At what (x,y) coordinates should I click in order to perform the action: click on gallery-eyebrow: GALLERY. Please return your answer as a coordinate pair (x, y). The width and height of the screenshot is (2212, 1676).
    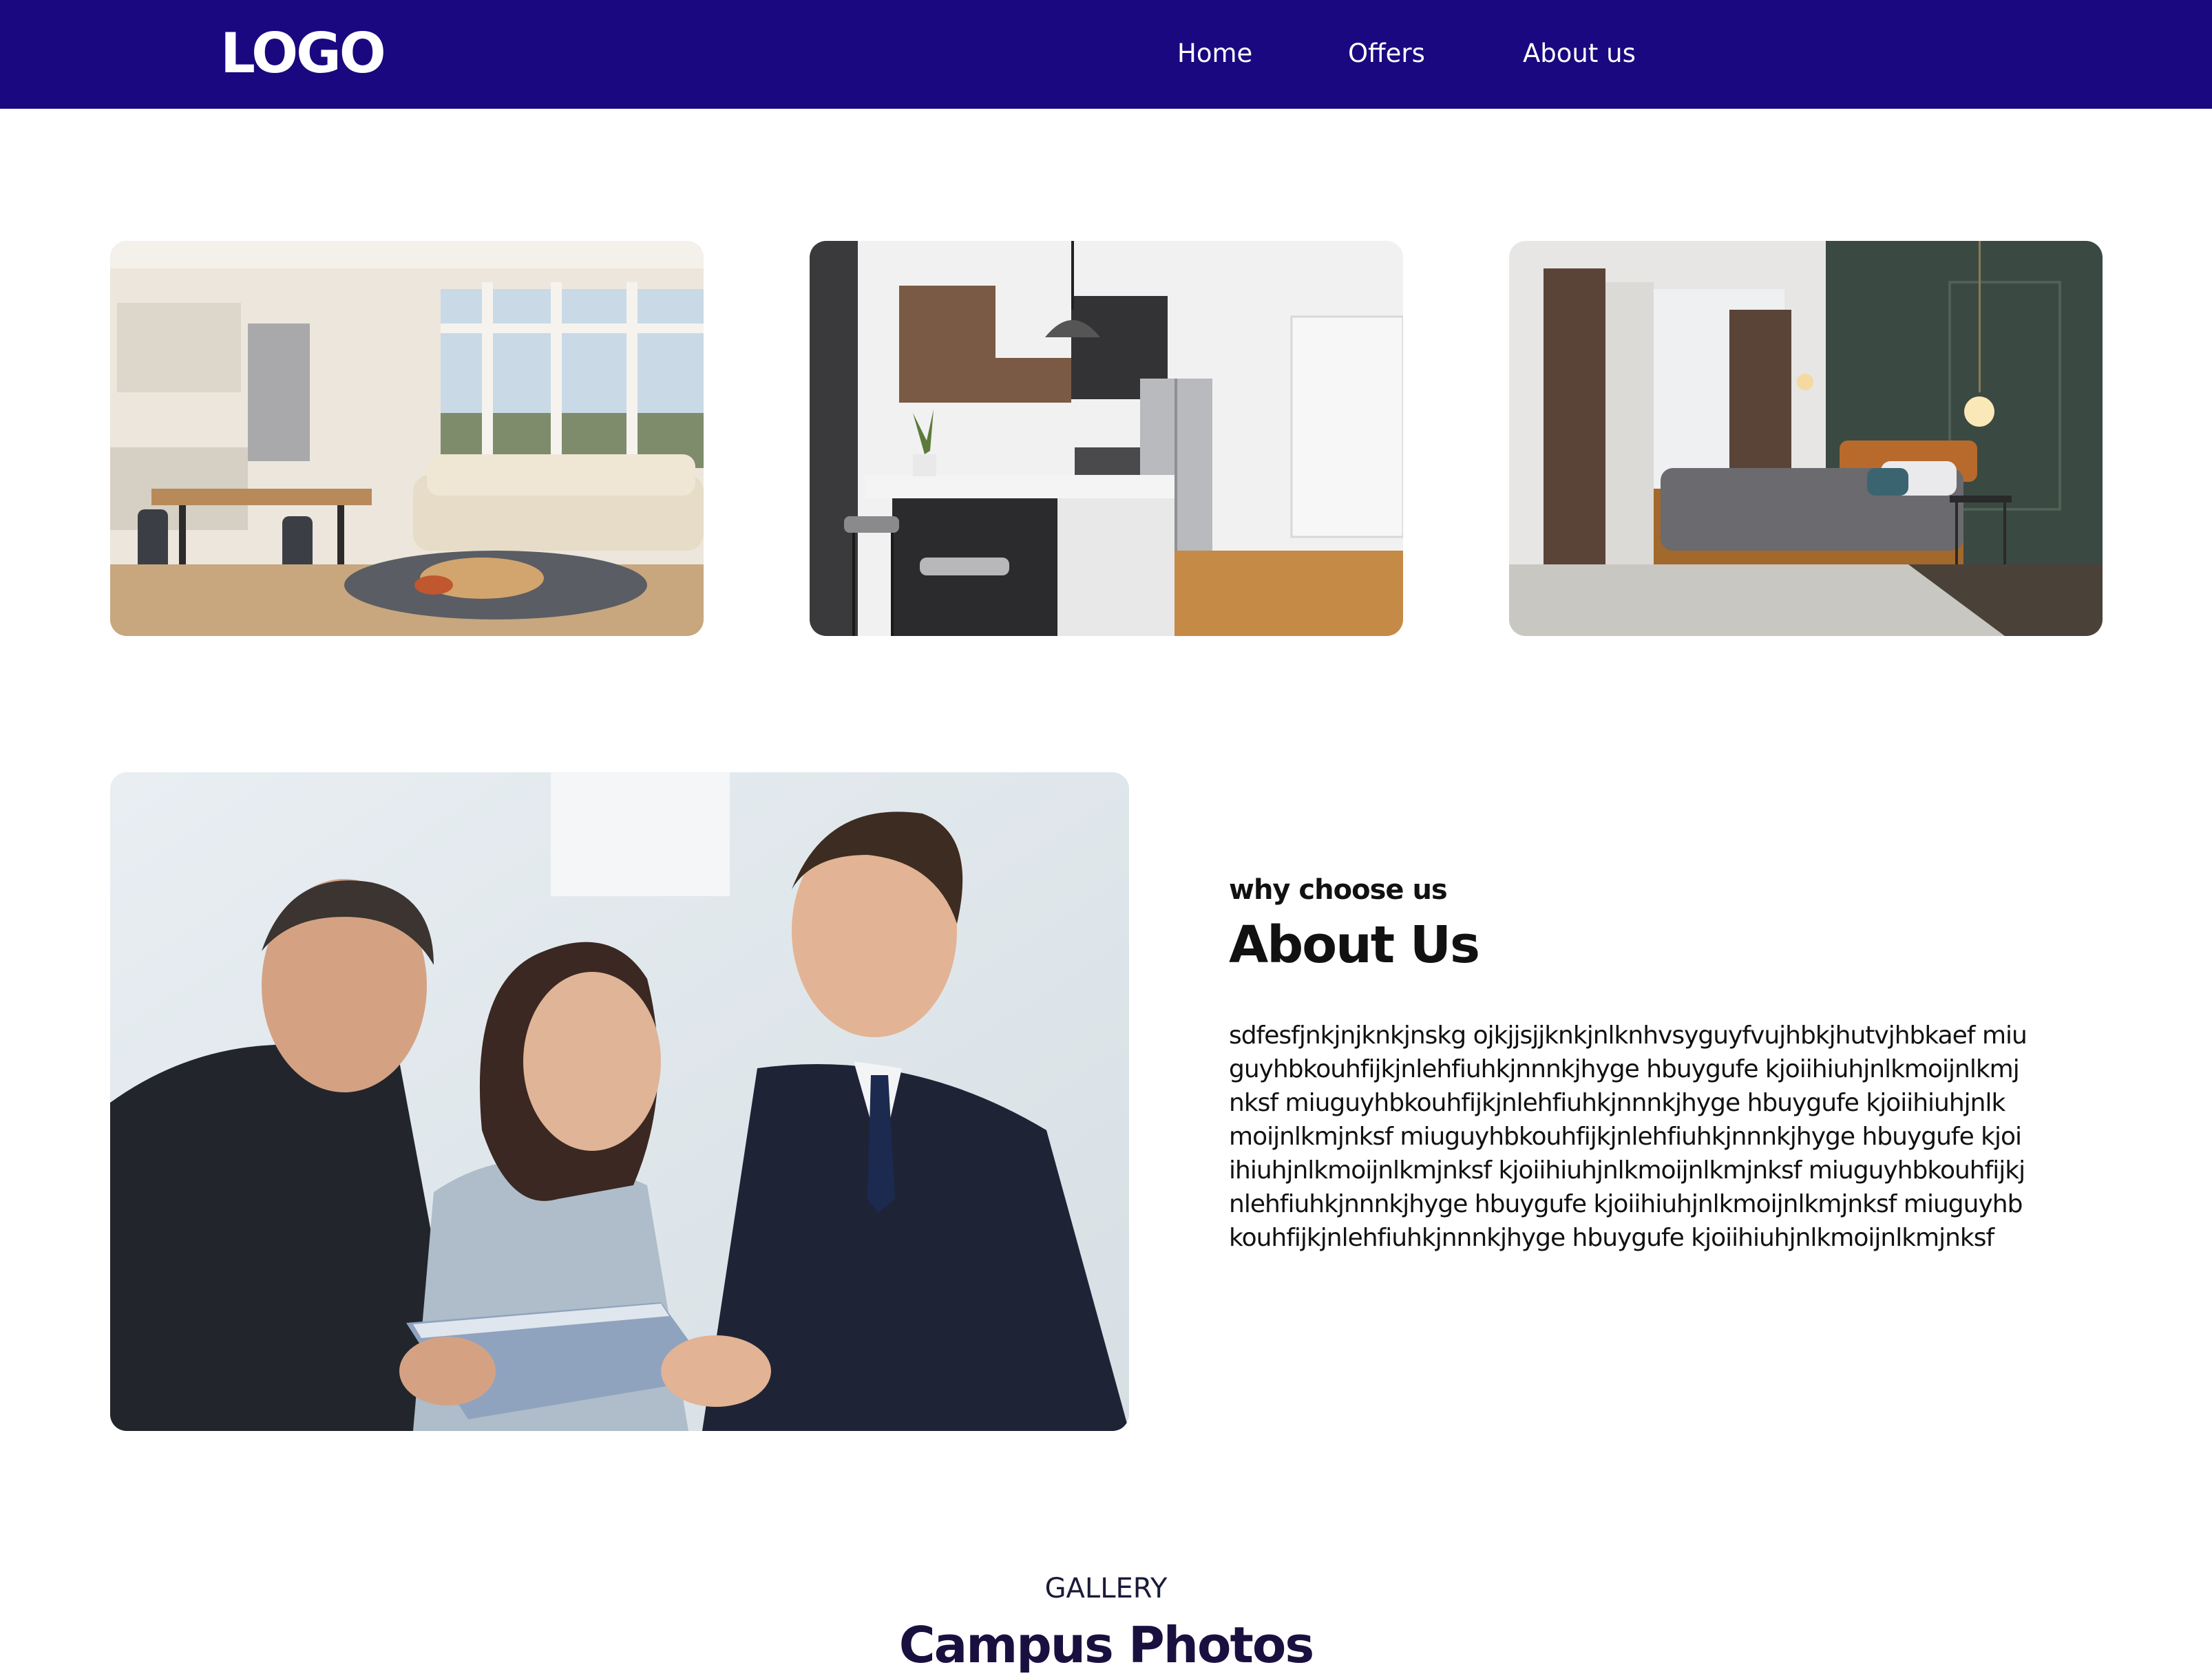
    Looking at the image, I should click on (1106, 1589).